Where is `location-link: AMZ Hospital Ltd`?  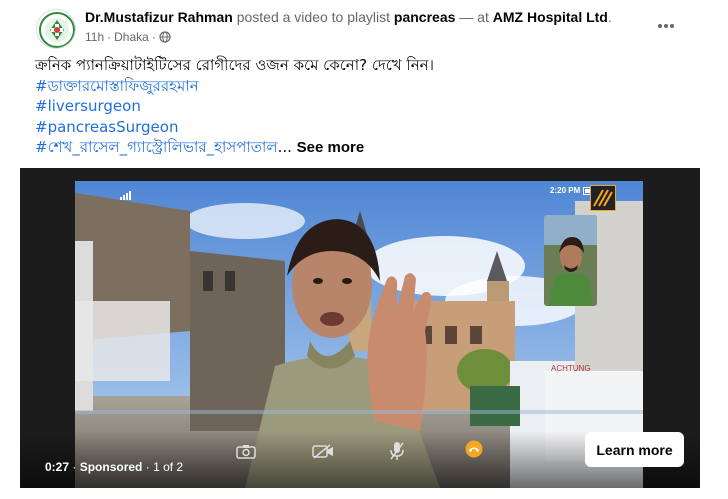
location-link: AMZ Hospital Ltd is located at coordinates (550, 17).